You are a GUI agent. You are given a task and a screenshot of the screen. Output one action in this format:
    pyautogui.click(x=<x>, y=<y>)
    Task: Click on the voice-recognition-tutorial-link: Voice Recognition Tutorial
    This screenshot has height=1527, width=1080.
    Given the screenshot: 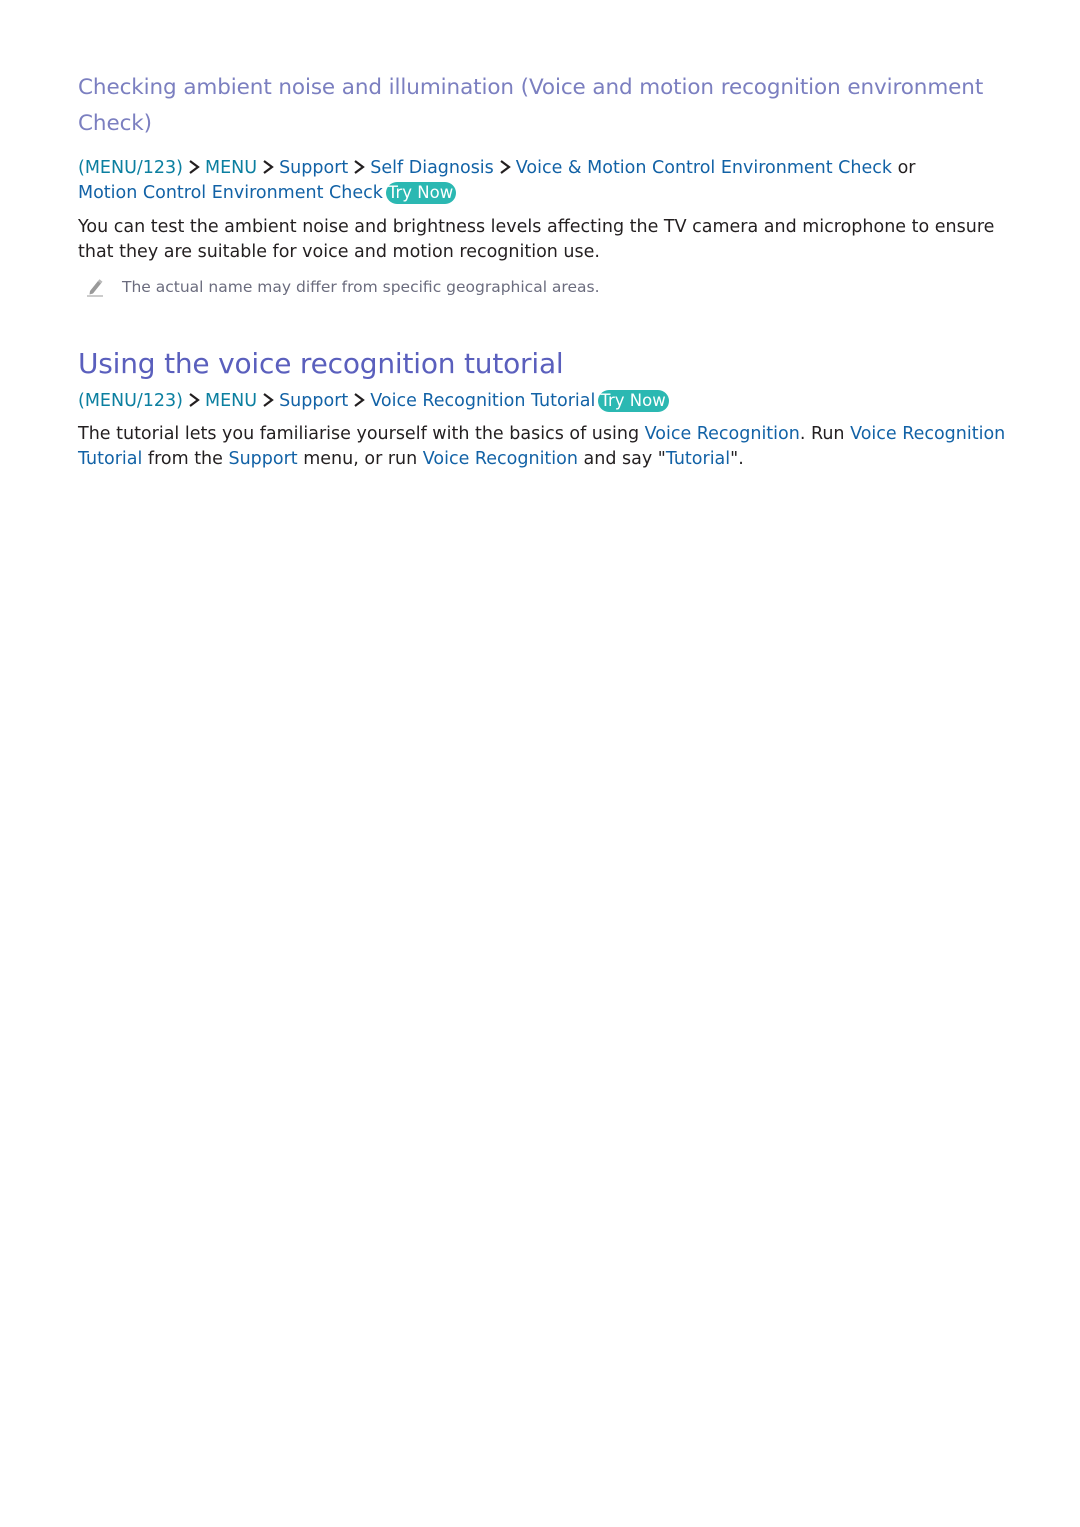 What is the action you would take?
    pyautogui.click(x=482, y=401)
    